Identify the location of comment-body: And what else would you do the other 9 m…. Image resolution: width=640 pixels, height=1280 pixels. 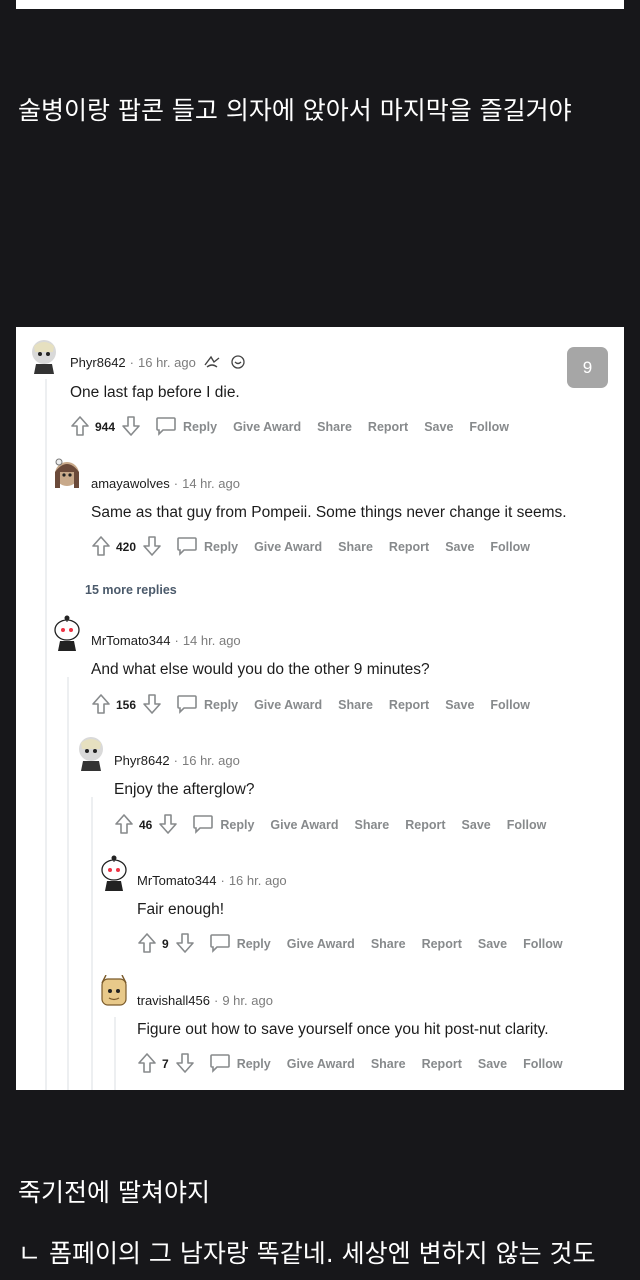
(260, 669).